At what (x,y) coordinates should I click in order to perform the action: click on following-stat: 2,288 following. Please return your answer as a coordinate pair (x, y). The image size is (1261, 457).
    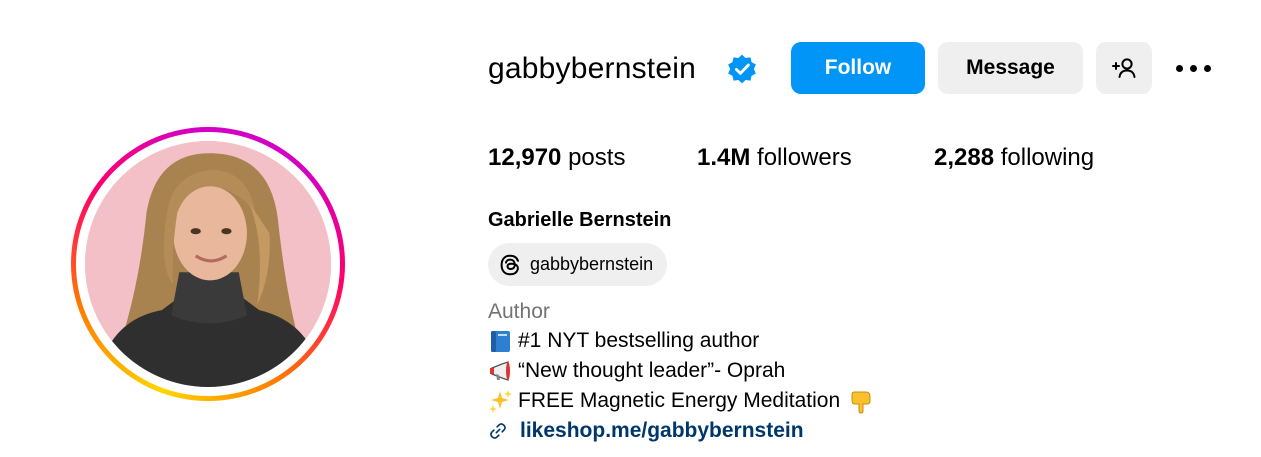
    Looking at the image, I should click on (1014, 158).